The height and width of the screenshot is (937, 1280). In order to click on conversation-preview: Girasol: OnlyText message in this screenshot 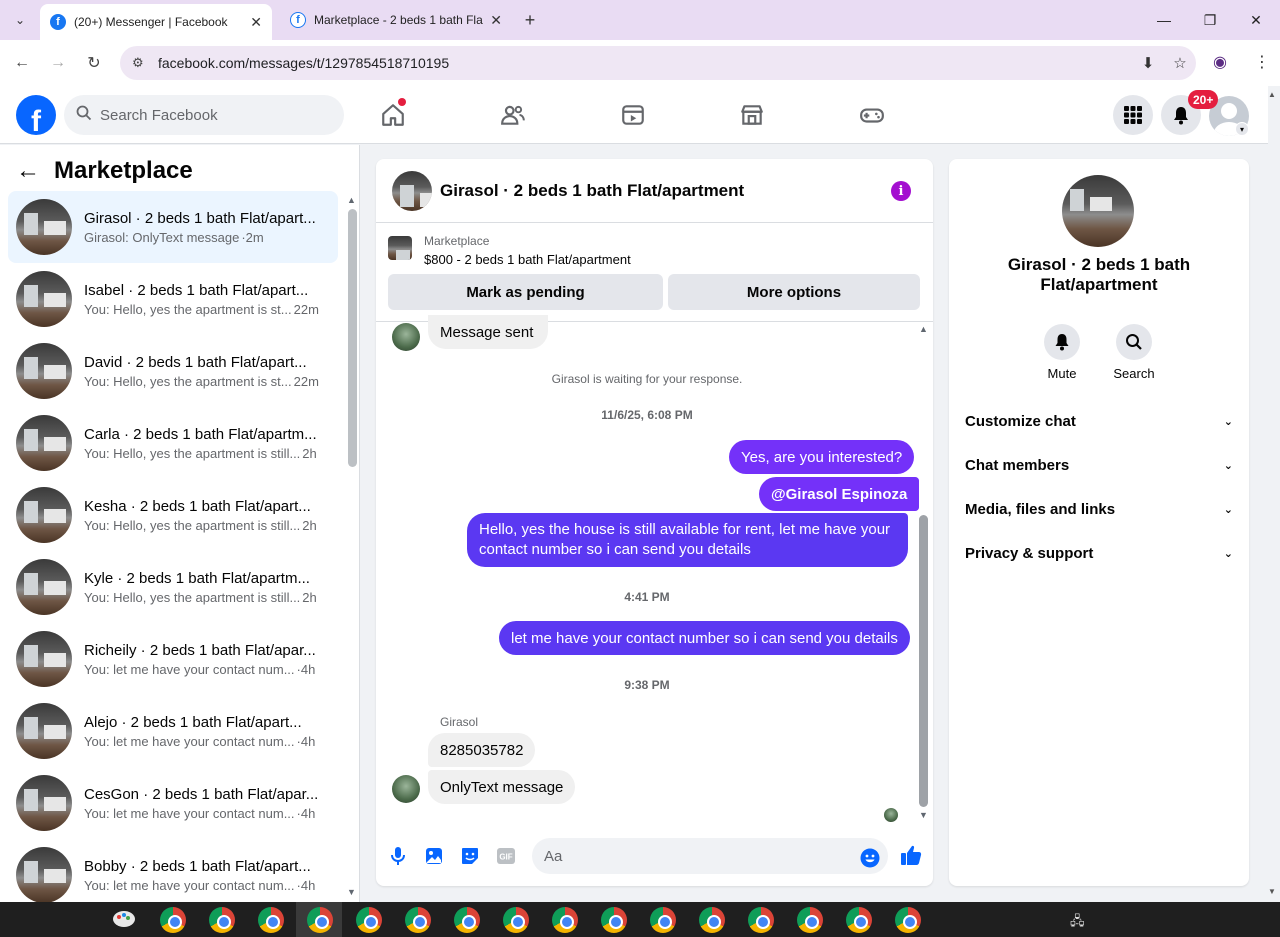, I will do `click(162, 237)`.